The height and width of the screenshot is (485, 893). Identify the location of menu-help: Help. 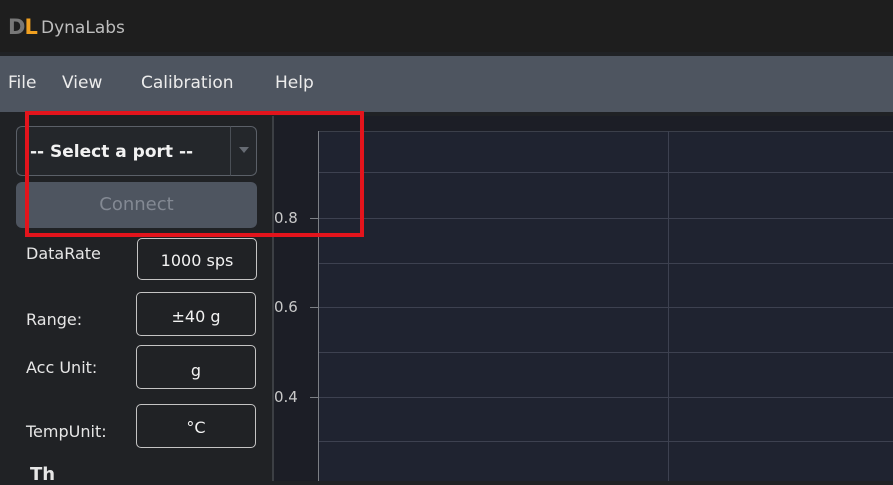
(294, 83).